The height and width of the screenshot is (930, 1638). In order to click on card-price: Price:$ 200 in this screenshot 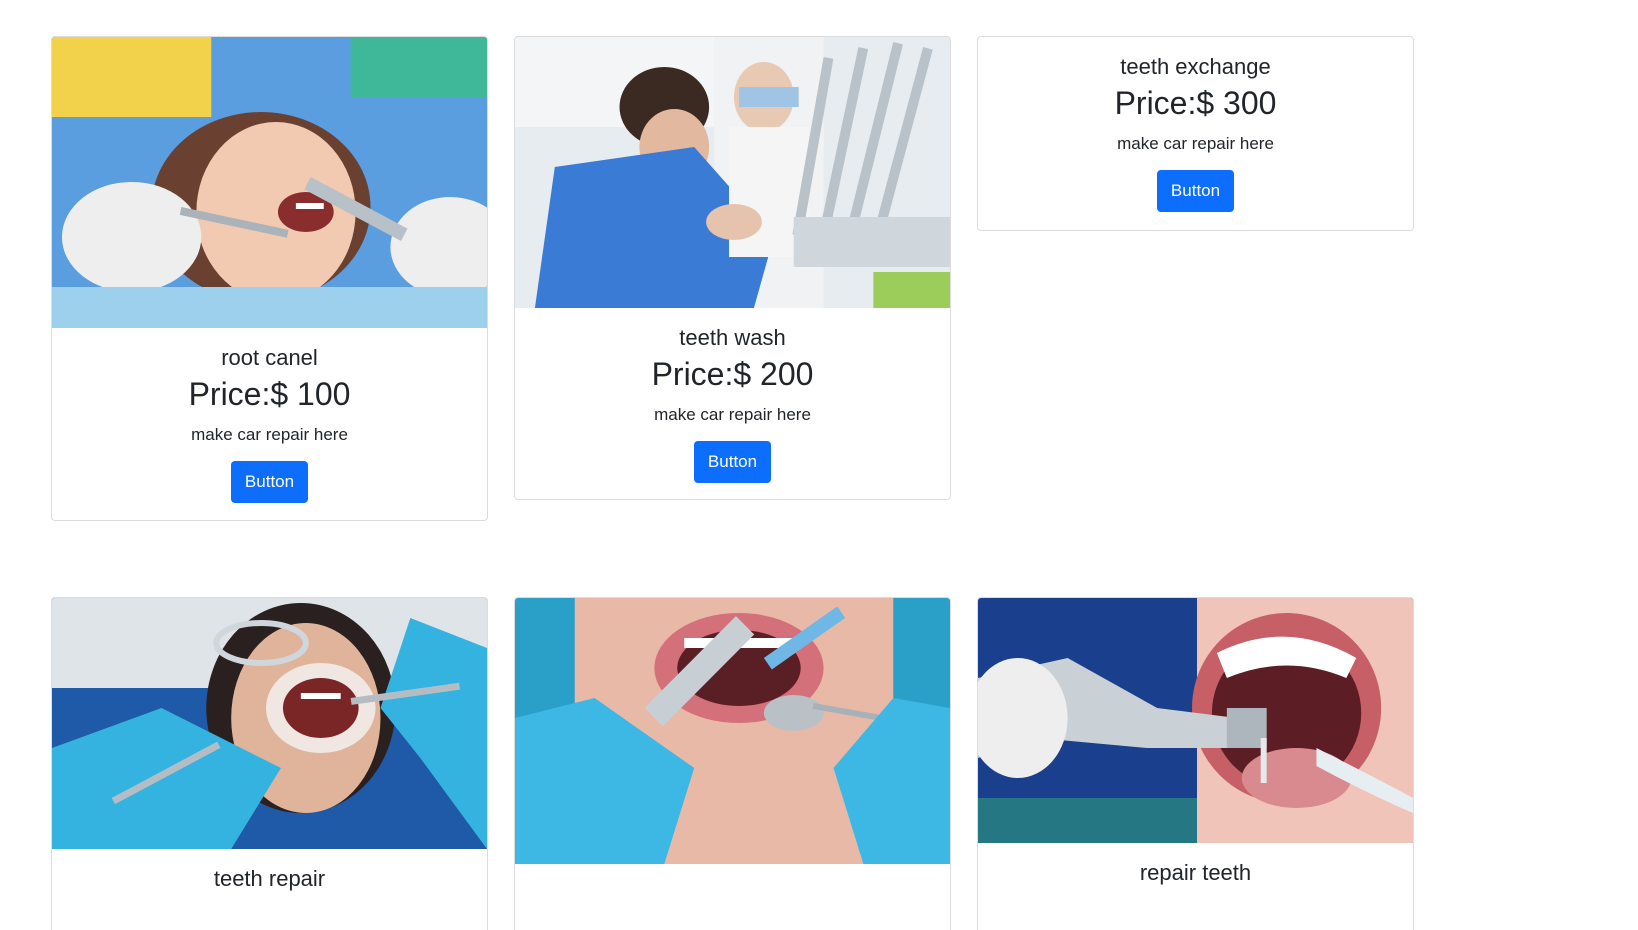, I will do `click(732, 374)`.